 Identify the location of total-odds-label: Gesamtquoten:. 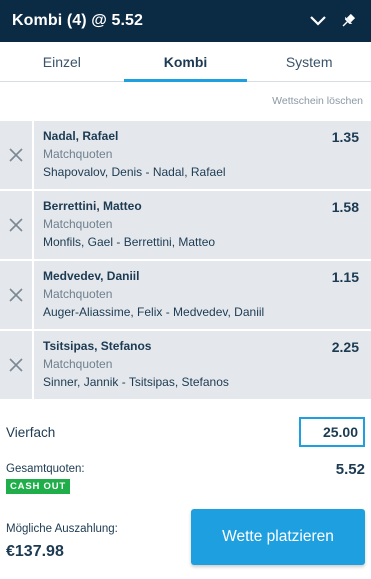
(45, 469).